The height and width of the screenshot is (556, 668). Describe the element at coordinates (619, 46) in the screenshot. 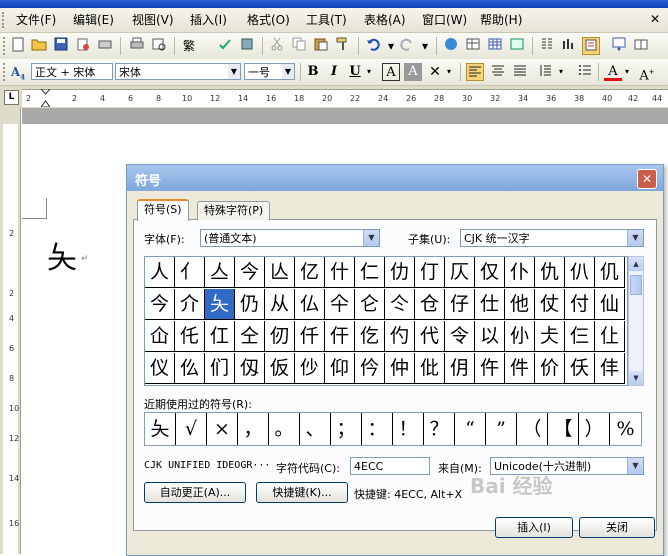

I see `show-hide-icon` at that location.